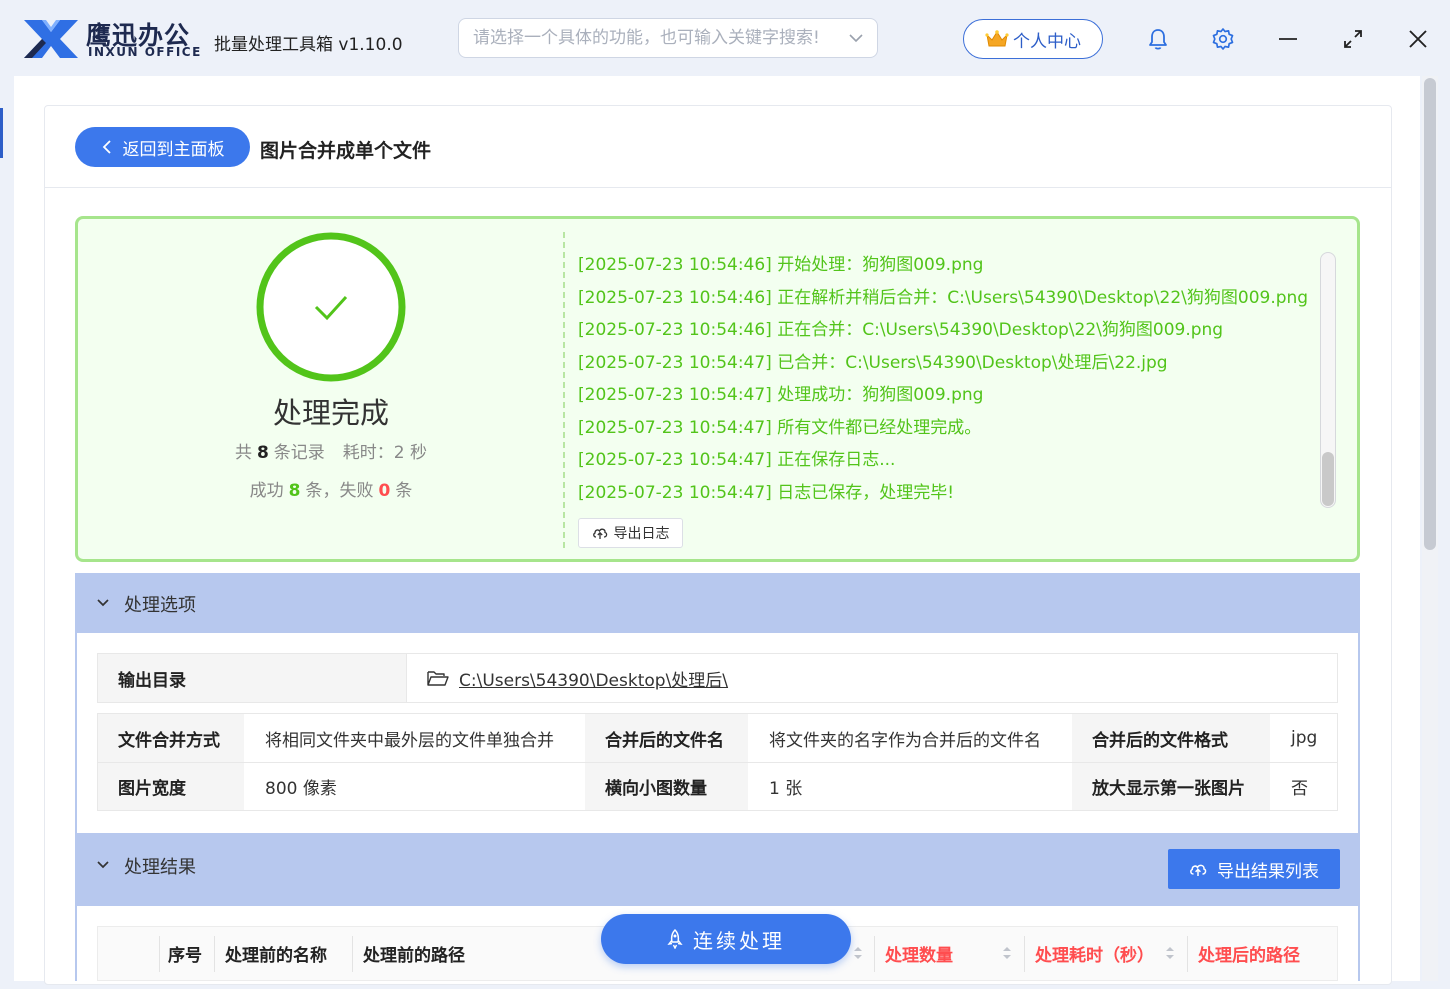 This screenshot has width=1450, height=989. What do you see at coordinates (997, 38) in the screenshot?
I see `crown-icon` at bounding box center [997, 38].